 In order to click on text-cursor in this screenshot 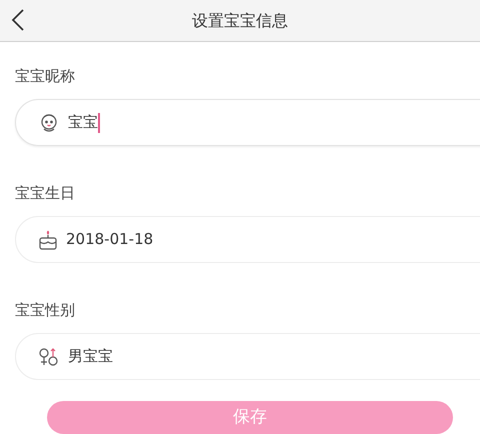, I will do `click(99, 122)`.